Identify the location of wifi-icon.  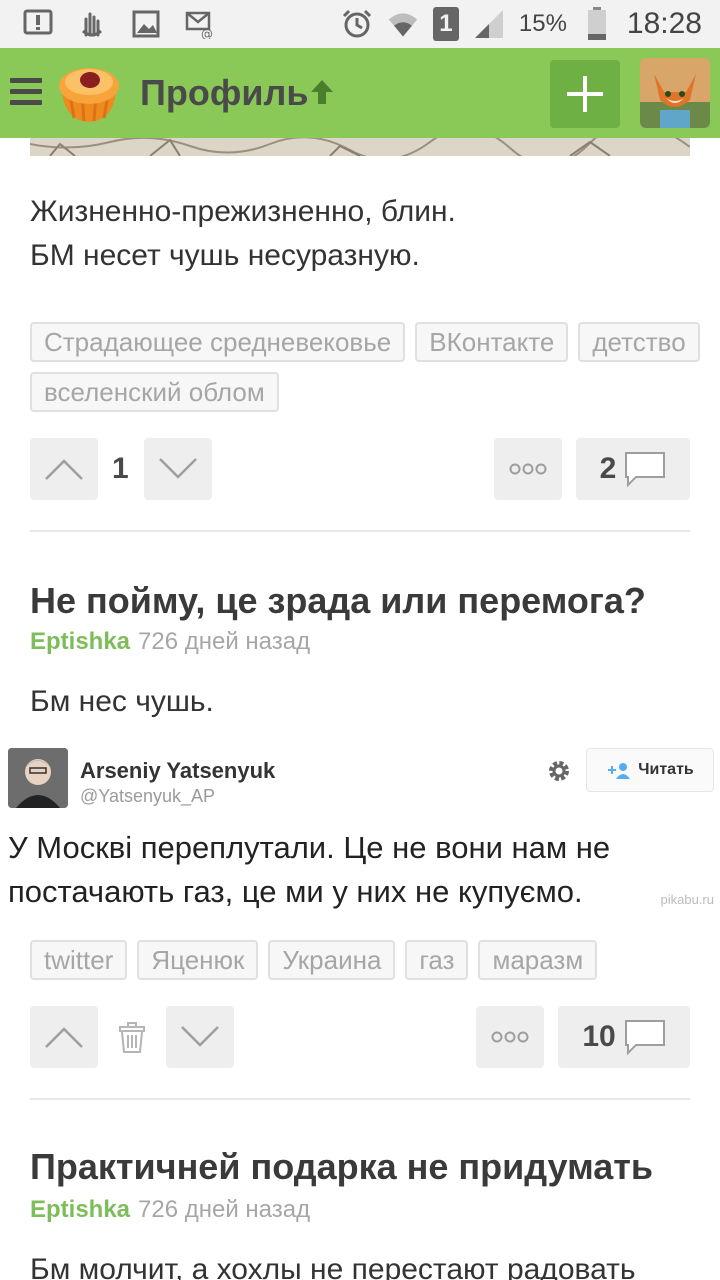
(403, 24).